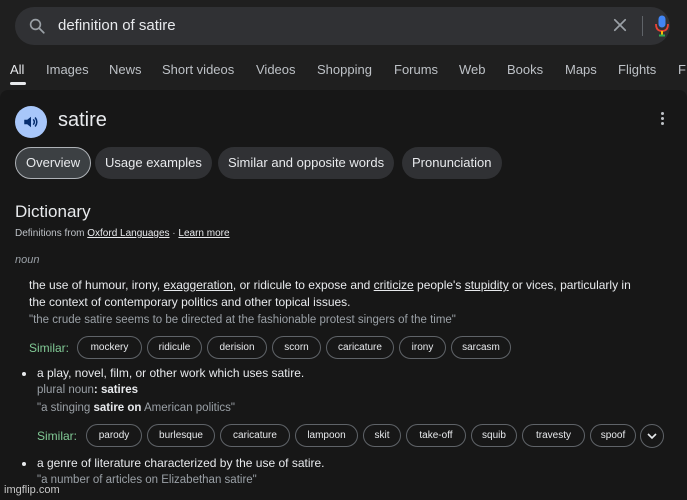 The height and width of the screenshot is (500, 687). Describe the element at coordinates (18, 83) in the screenshot. I see `active-tab-indicator` at that location.